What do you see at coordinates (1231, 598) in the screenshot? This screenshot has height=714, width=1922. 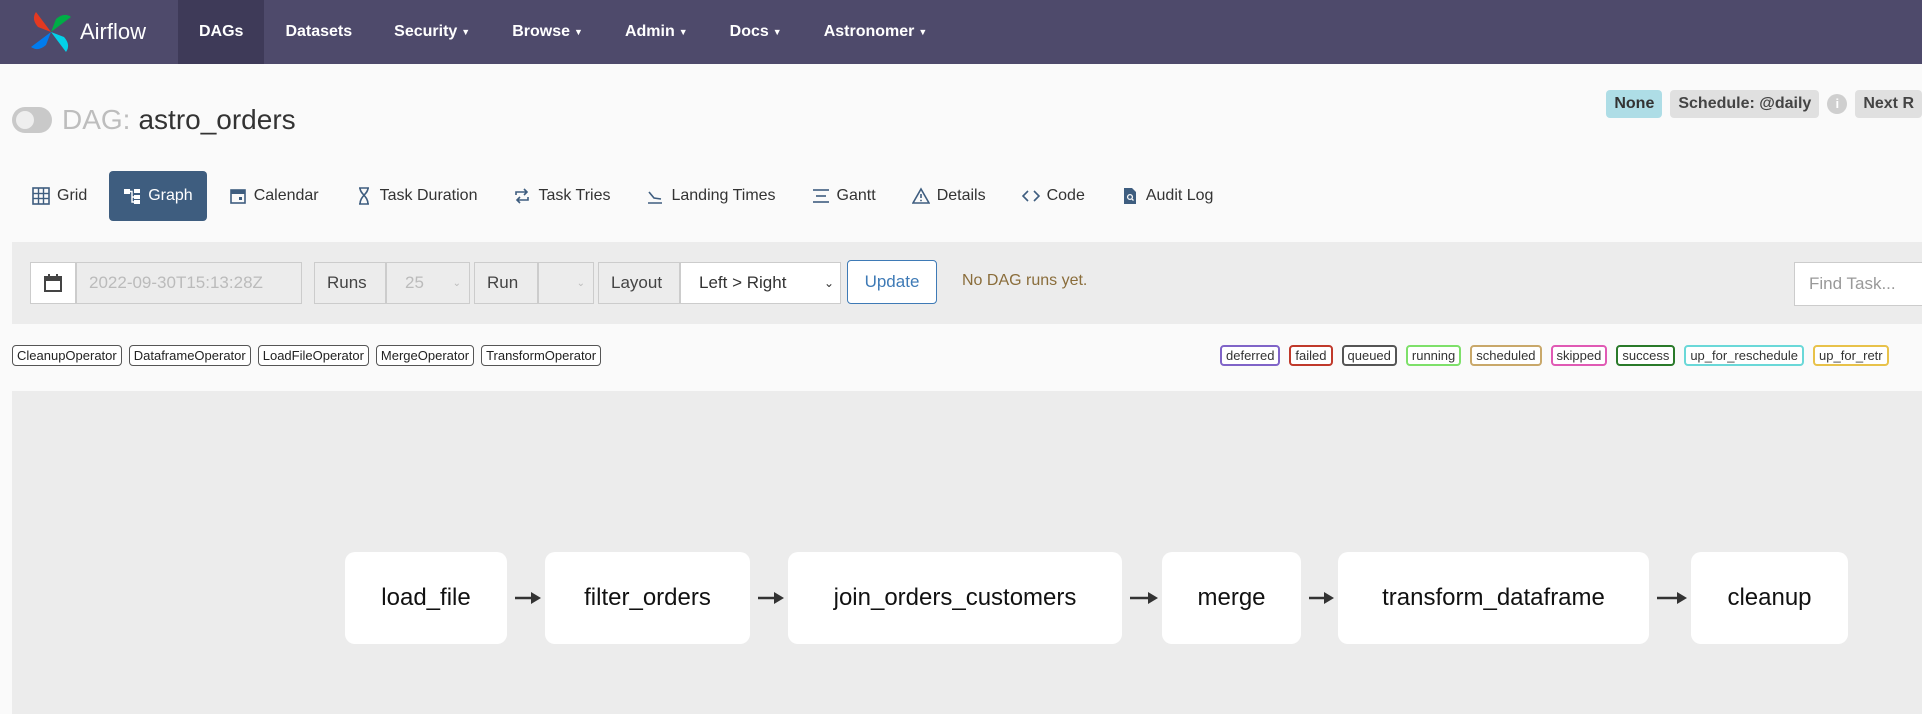 I see `task-node: merge` at bounding box center [1231, 598].